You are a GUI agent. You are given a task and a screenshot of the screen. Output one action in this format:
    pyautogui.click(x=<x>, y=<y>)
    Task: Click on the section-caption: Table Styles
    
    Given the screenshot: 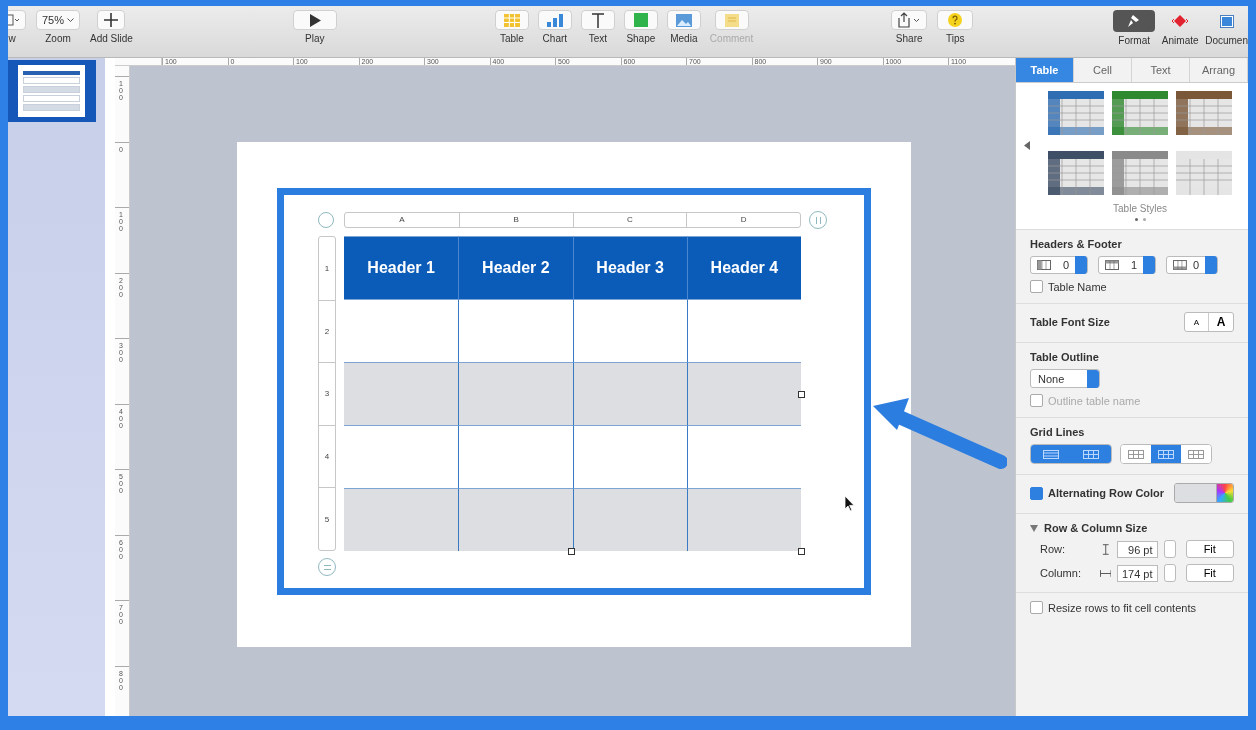 What is the action you would take?
    pyautogui.click(x=1140, y=208)
    